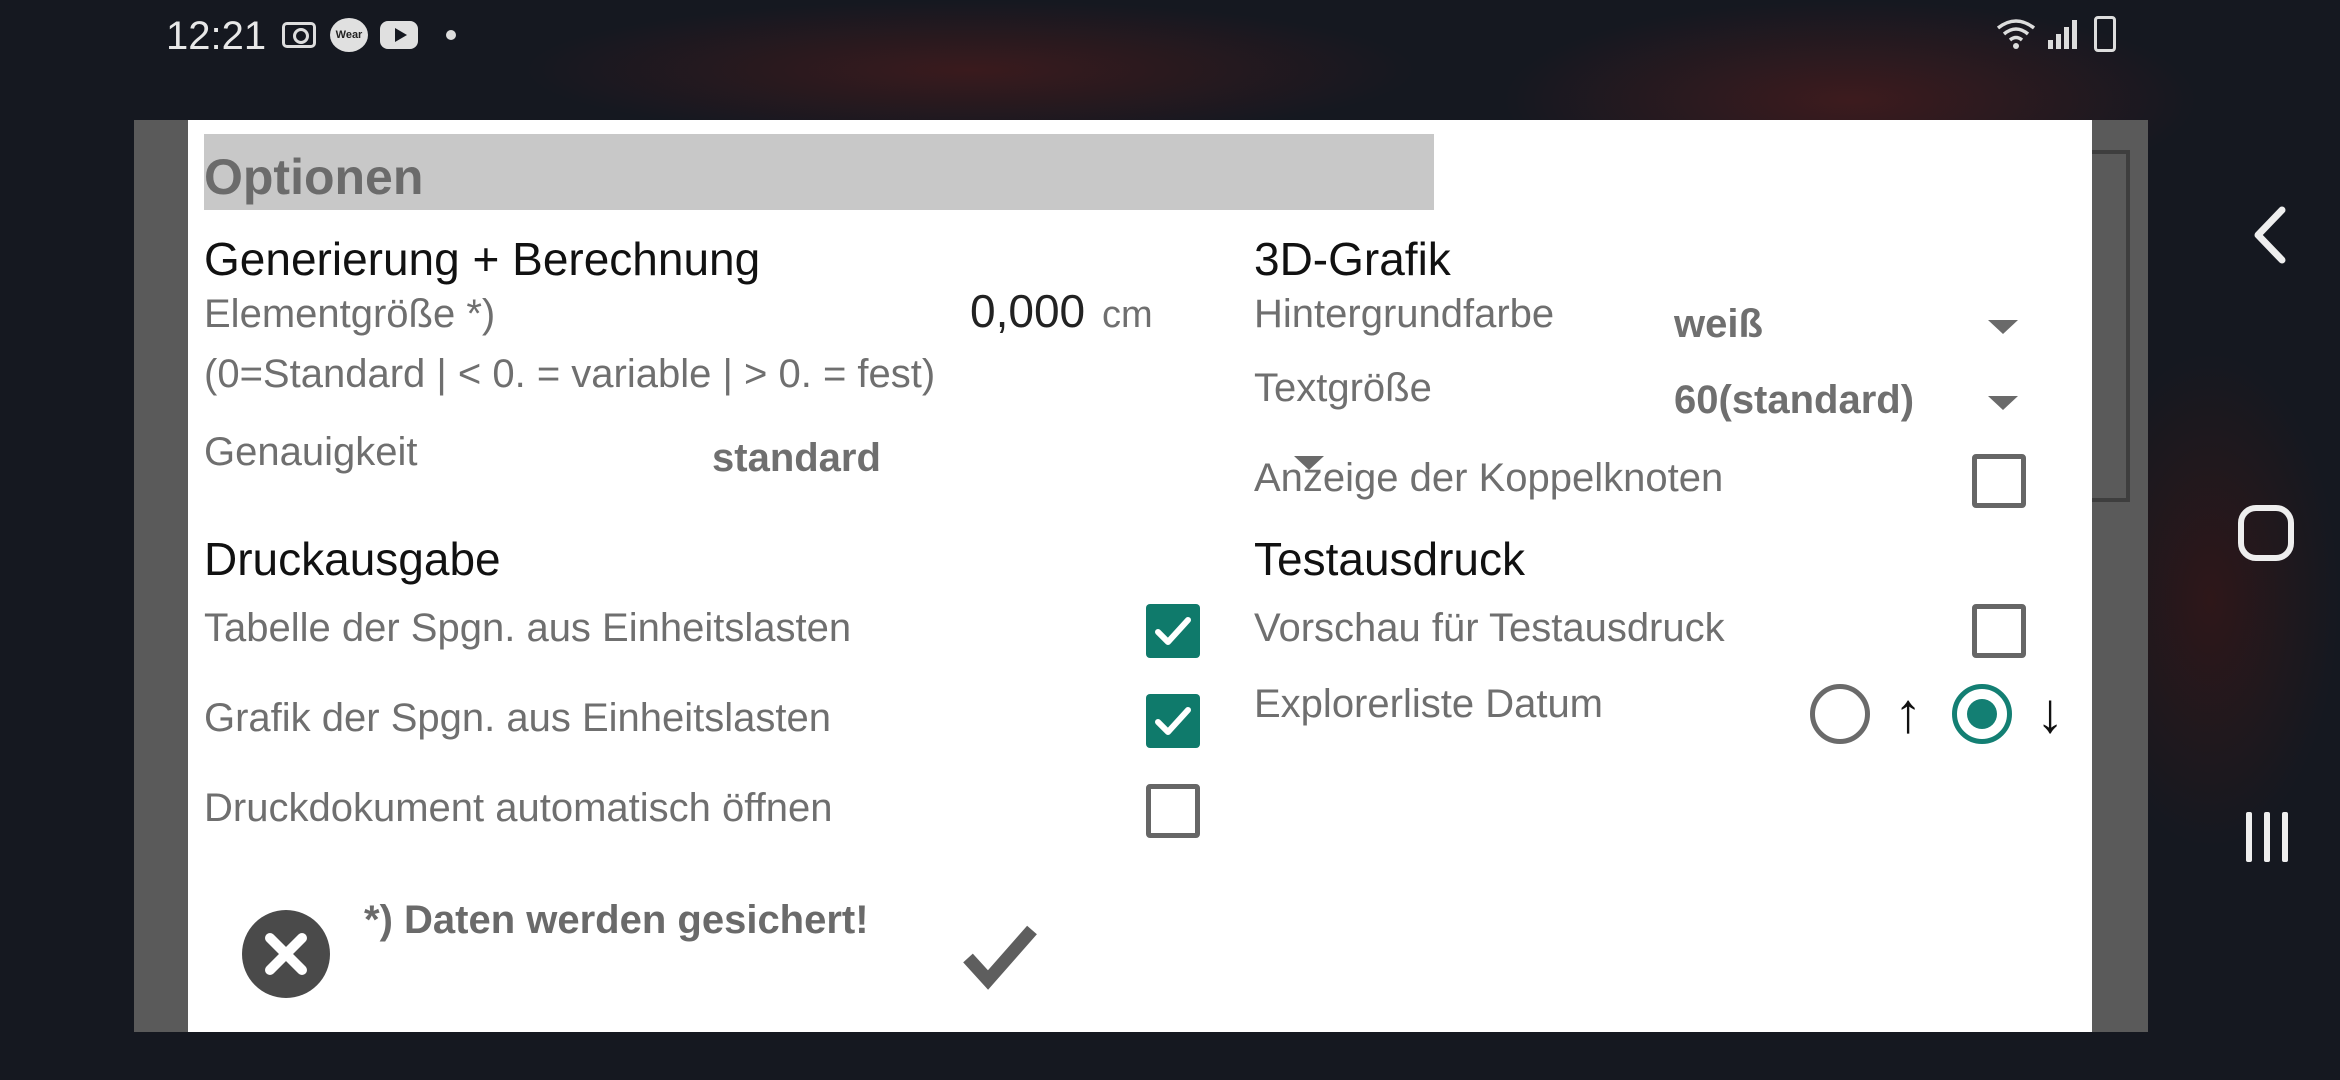 The image size is (2340, 1080). Describe the element at coordinates (1429, 704) in the screenshot. I see `explorer-date-label: Explorerliste Datum` at that location.